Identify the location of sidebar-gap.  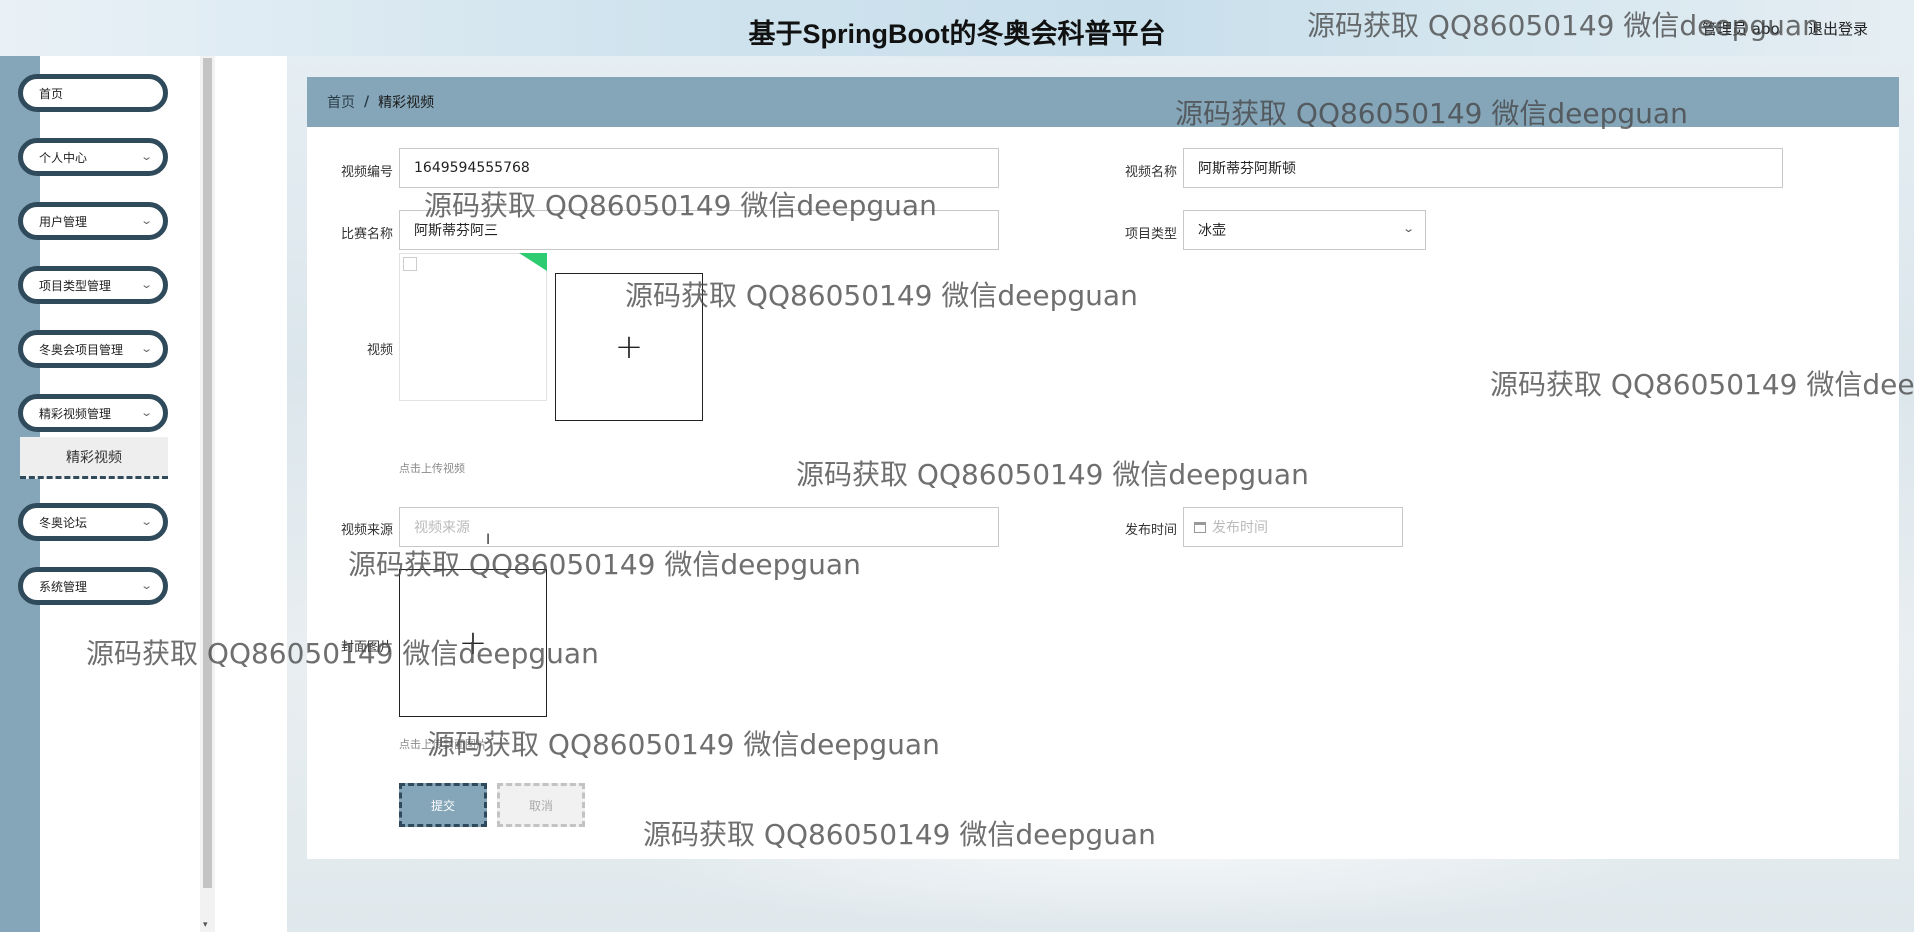
(251, 494).